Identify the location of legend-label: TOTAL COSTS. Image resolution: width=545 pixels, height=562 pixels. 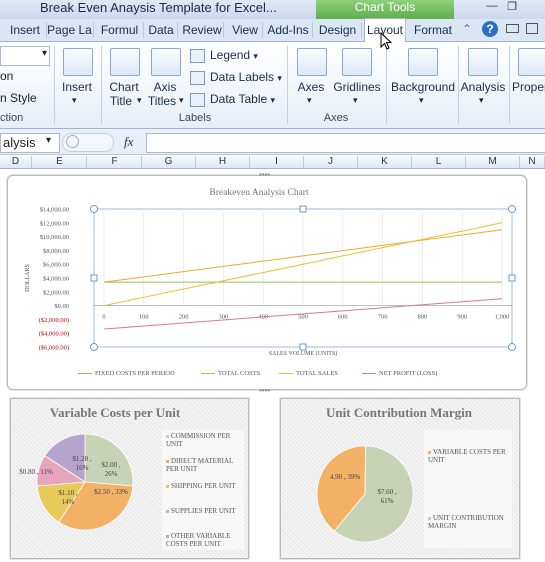
(239, 373).